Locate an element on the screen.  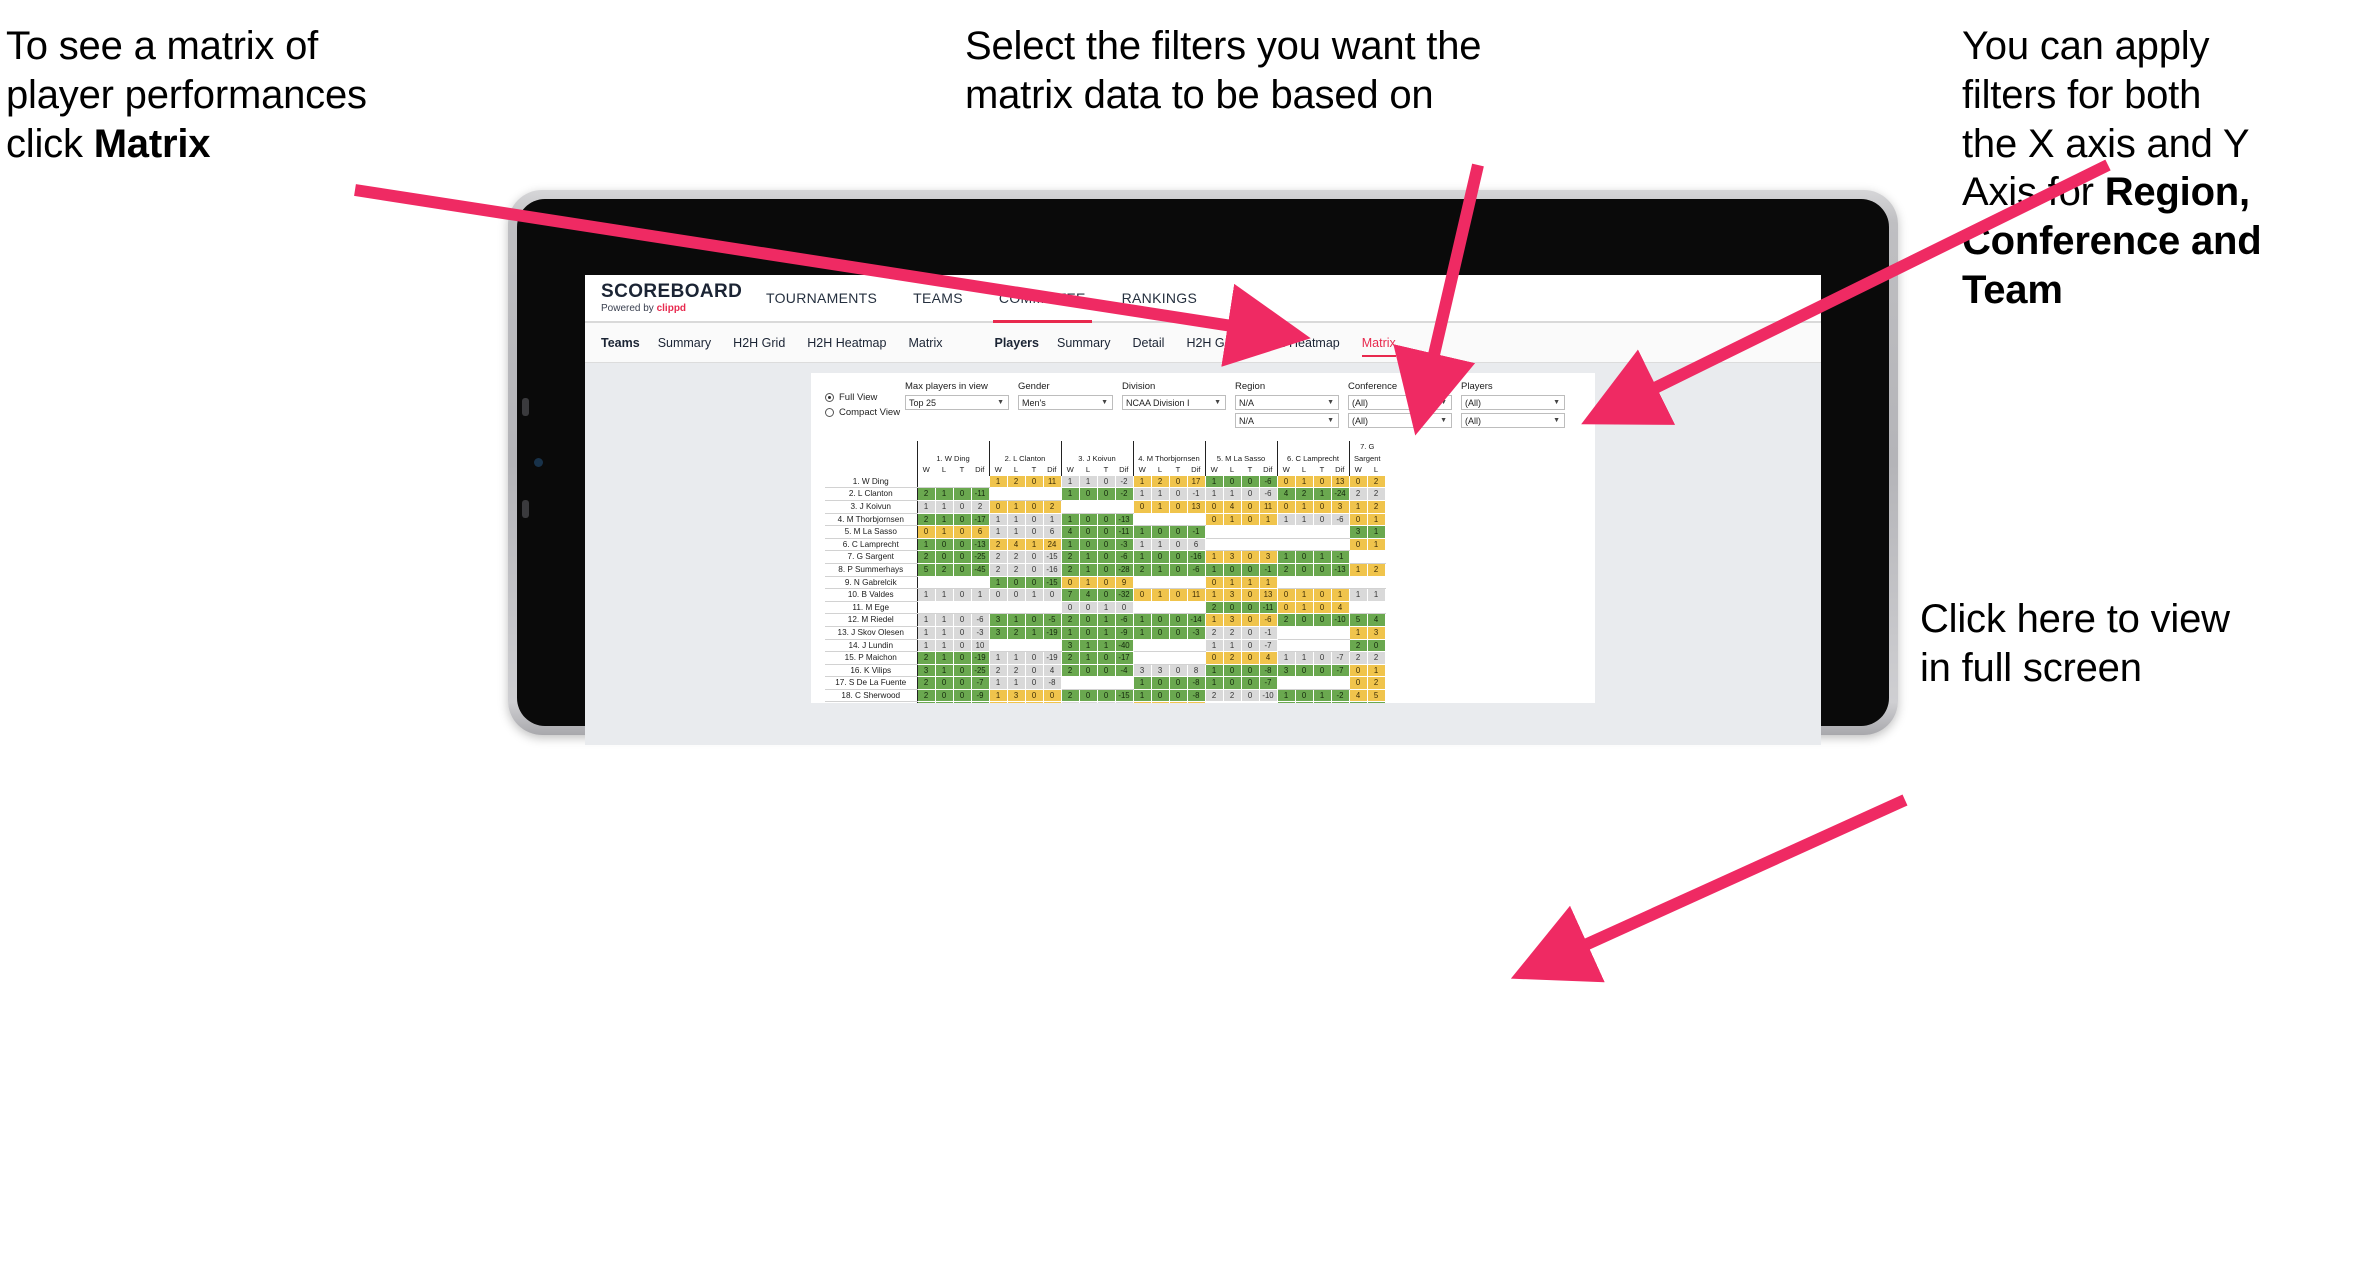
select-players-x: (All) ▼ is located at coordinates (1513, 402).